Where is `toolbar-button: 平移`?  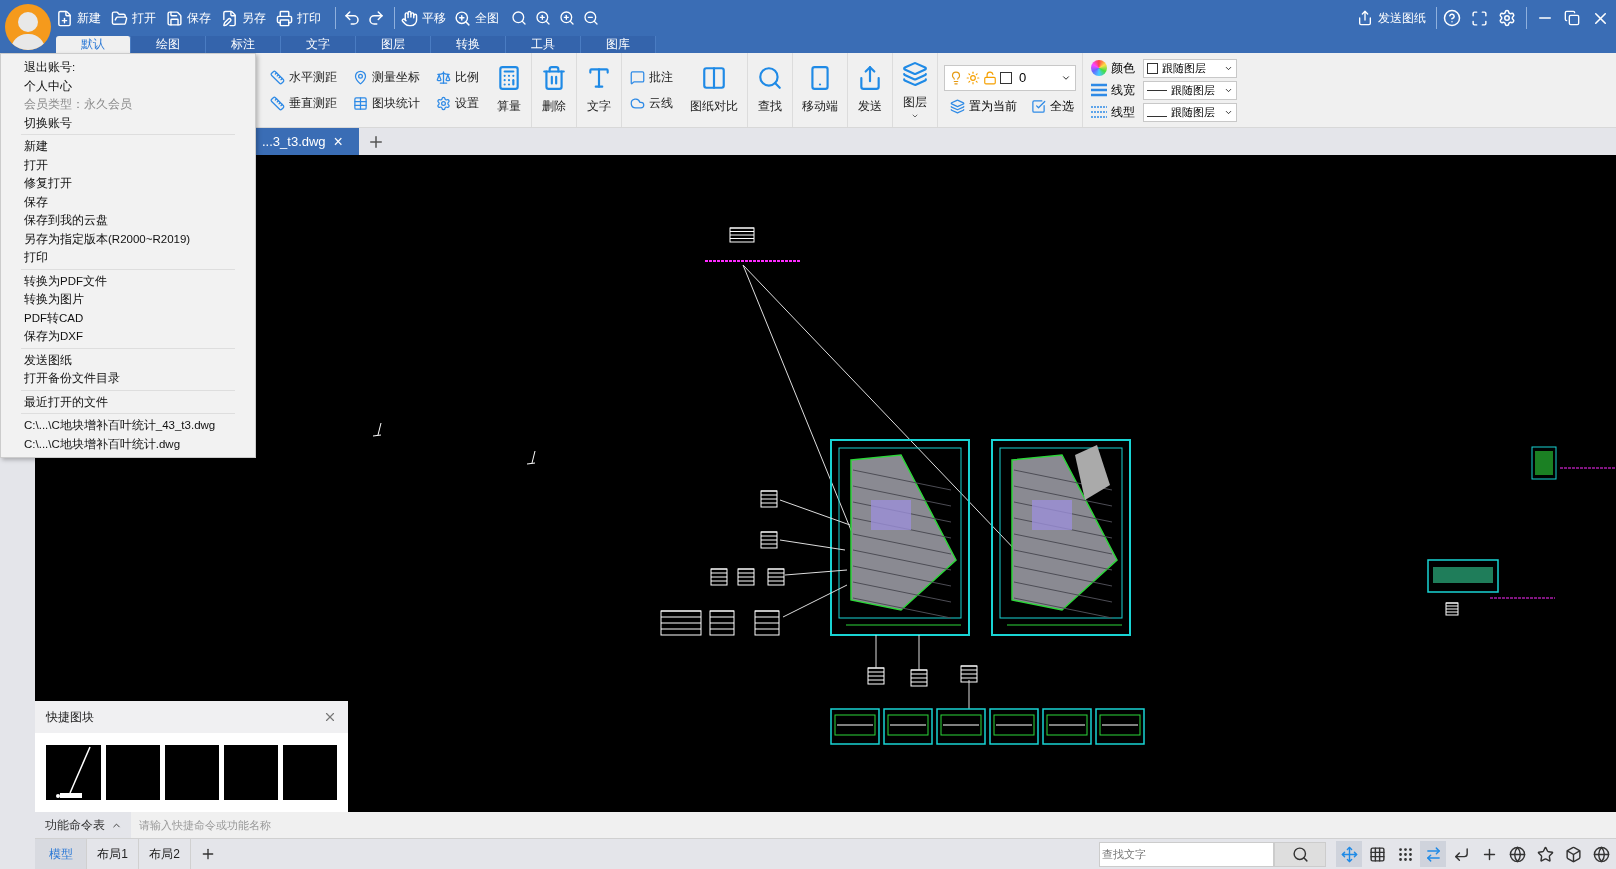 toolbar-button: 平移 is located at coordinates (423, 18).